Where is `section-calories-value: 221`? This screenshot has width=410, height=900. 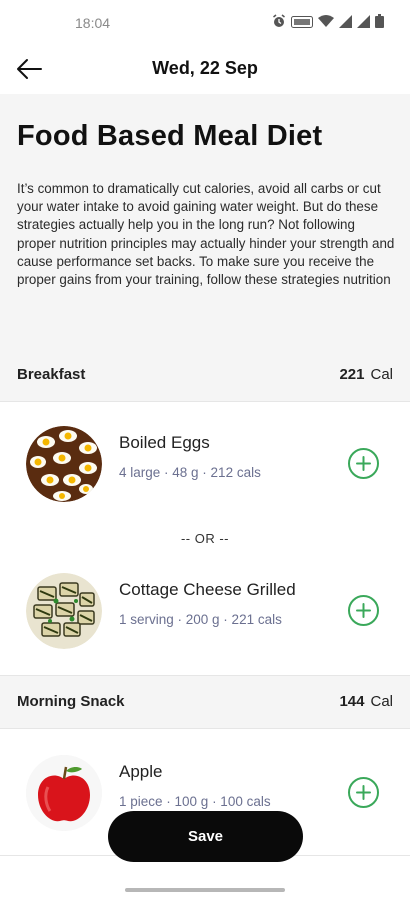
section-calories-value: 221 is located at coordinates (352, 374).